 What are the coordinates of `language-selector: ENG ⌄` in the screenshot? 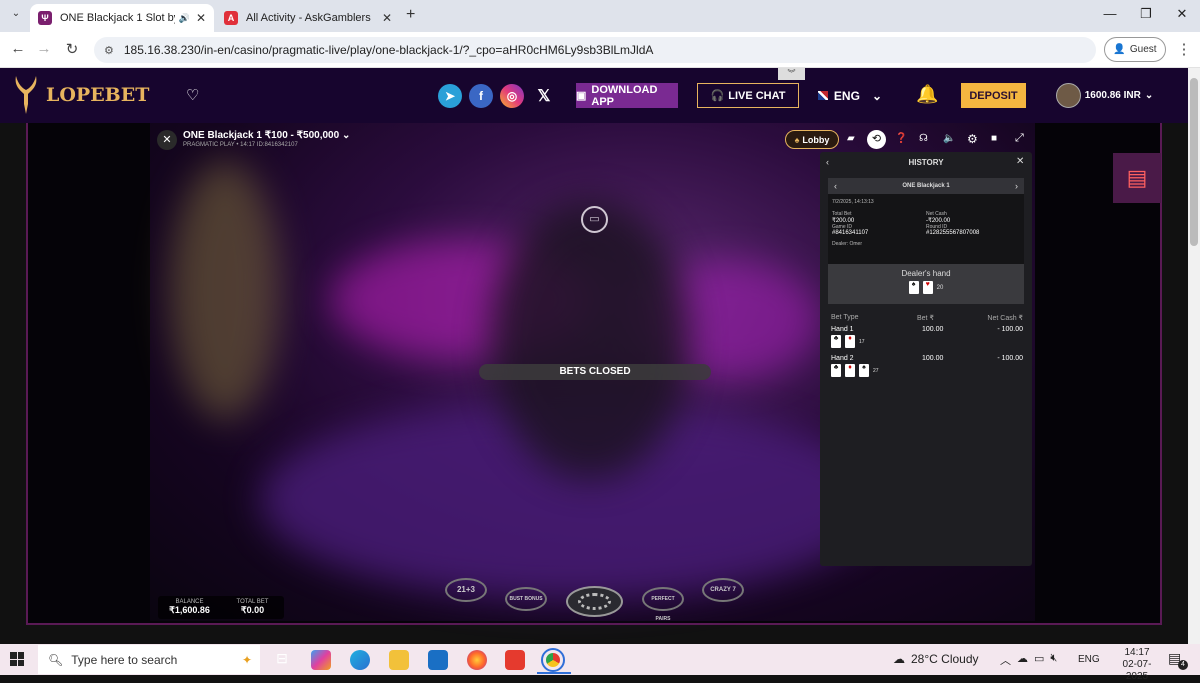 It's located at (850, 95).